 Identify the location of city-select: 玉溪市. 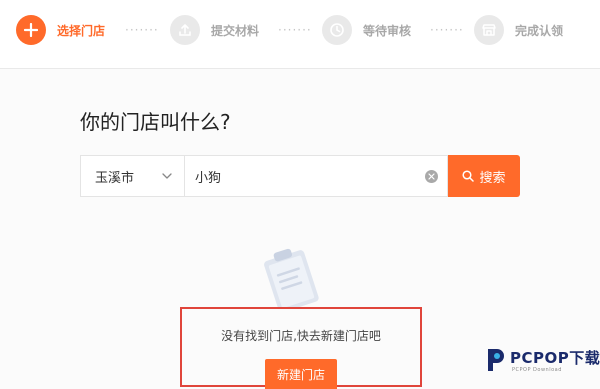
(132, 176).